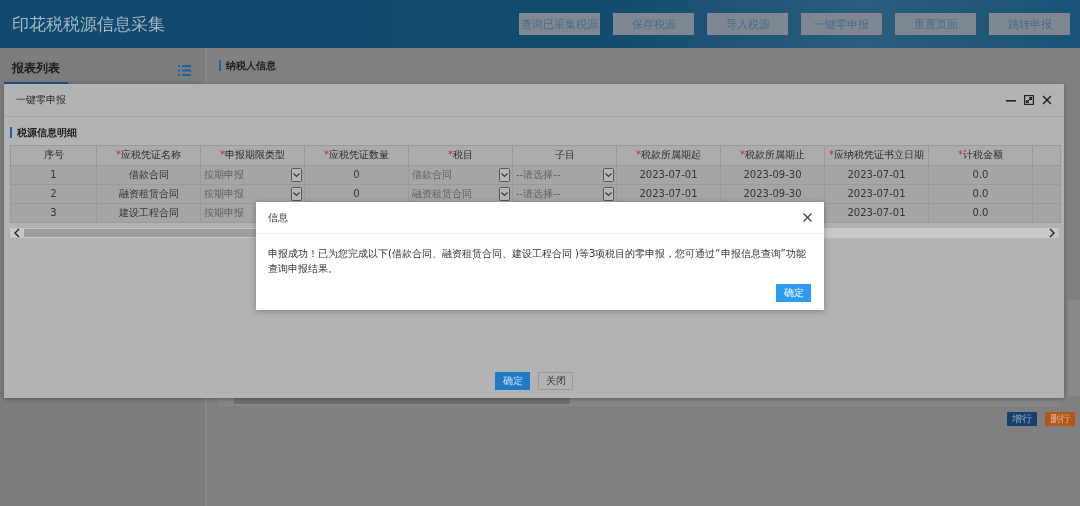 The width and height of the screenshot is (1080, 506). What do you see at coordinates (772, 155) in the screenshot?
I see `column-header: *税款所属期止` at bounding box center [772, 155].